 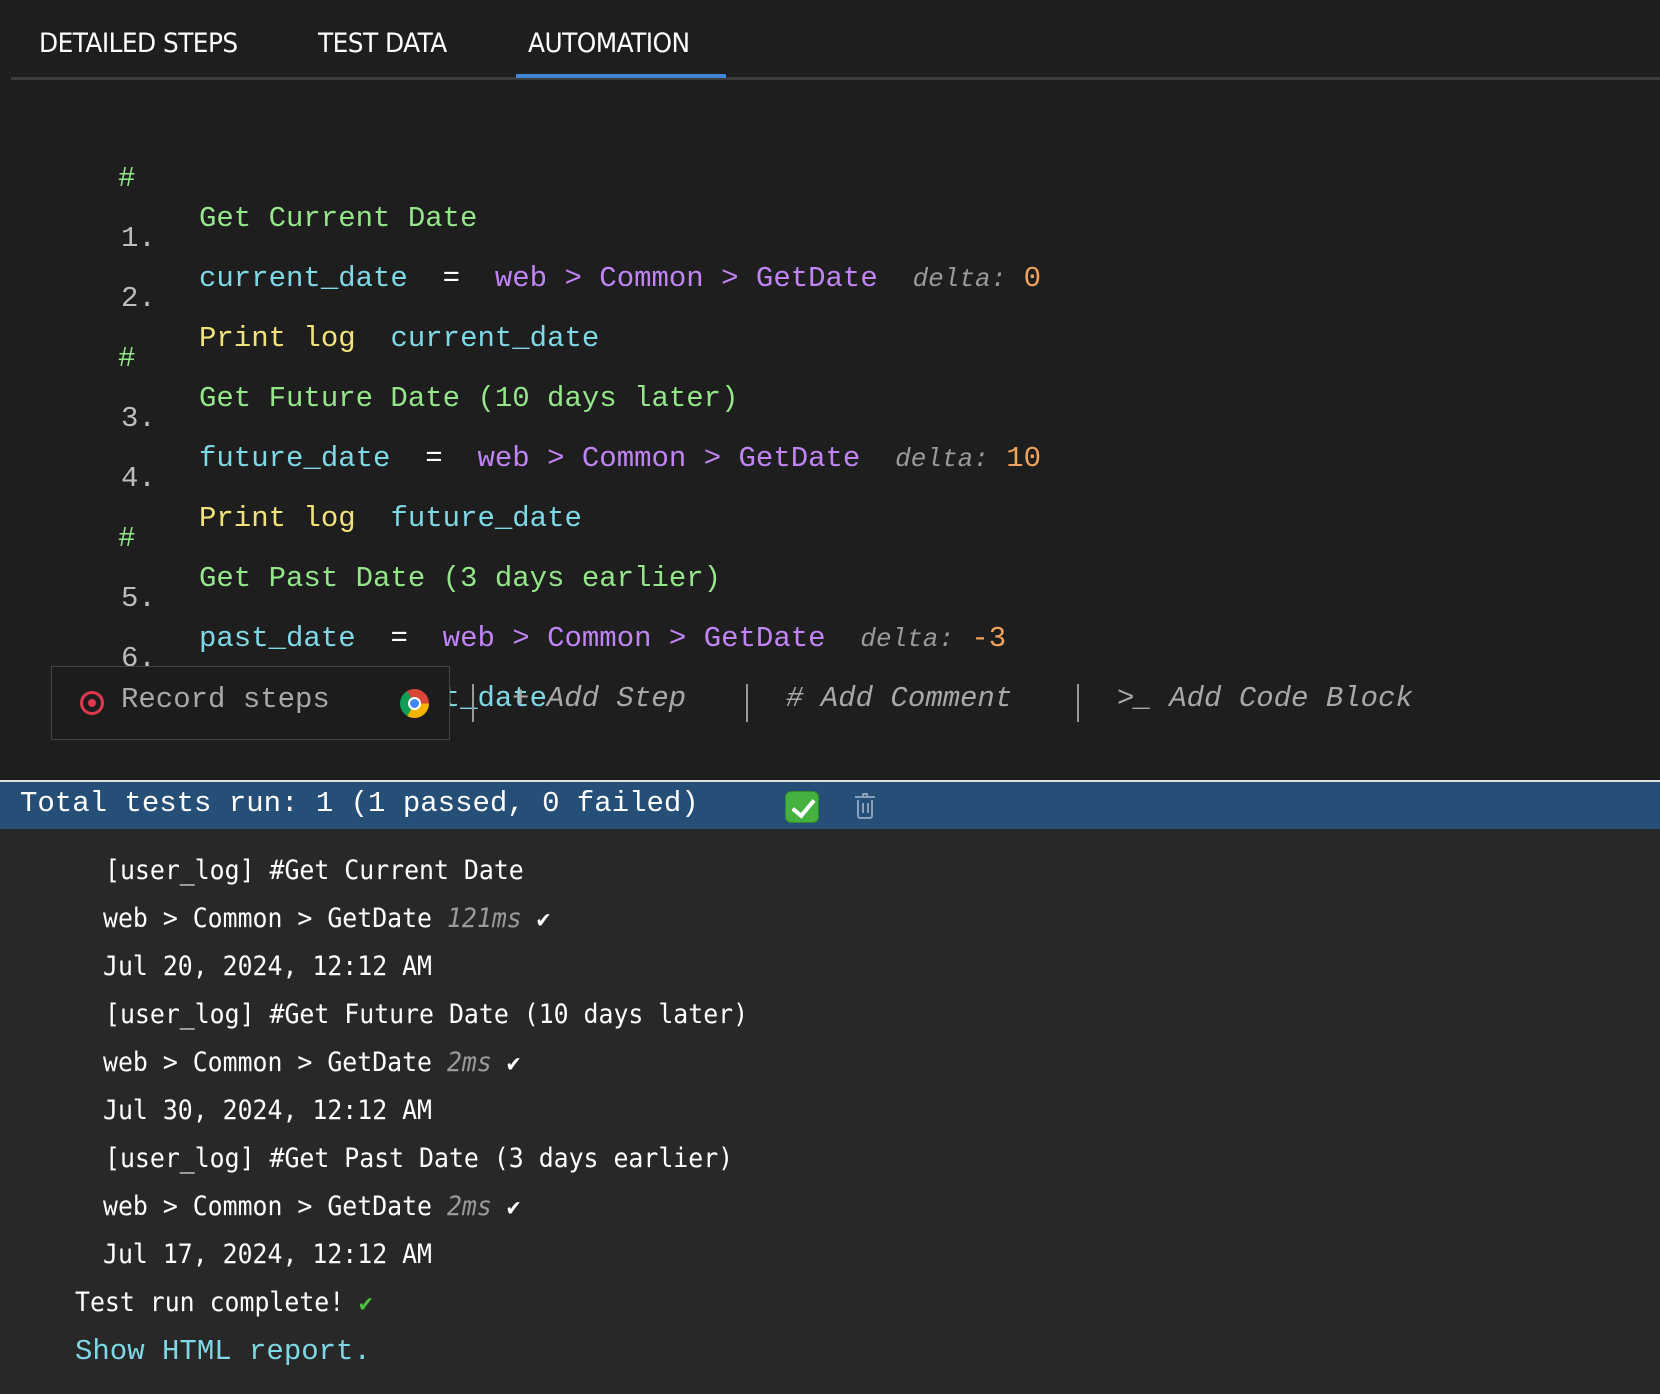 What do you see at coordinates (835, 40) in the screenshot?
I see `tab-bar: DETAILED STEPS TEST DATA AUTOMATION` at bounding box center [835, 40].